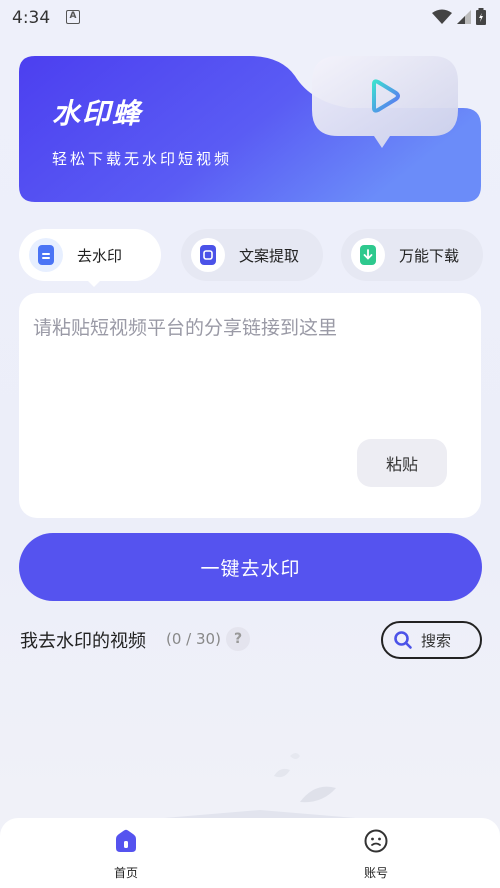 The height and width of the screenshot is (888, 500). I want to click on text-scan-icon, so click(208, 255).